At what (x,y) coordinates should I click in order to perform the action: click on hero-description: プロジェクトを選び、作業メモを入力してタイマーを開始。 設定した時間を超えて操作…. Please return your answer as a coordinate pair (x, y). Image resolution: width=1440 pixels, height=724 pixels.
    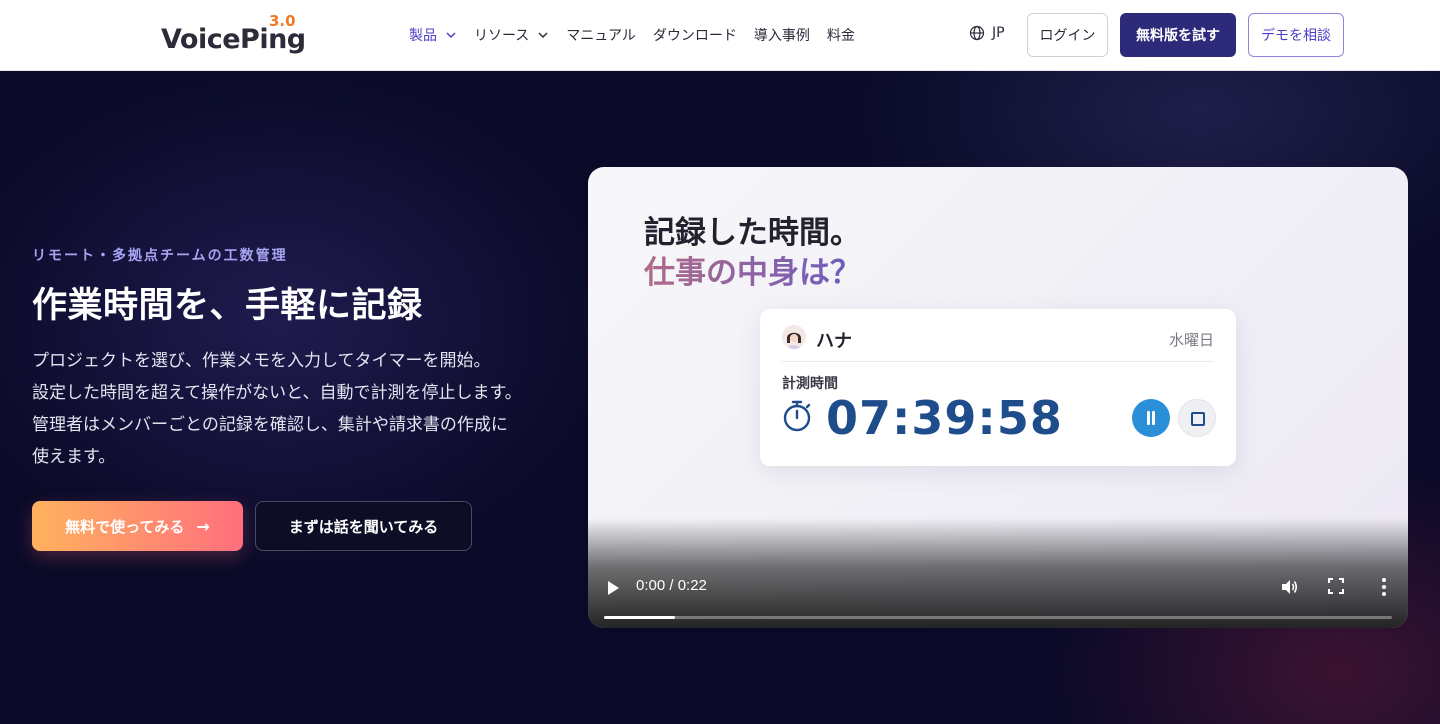
    Looking at the image, I should click on (297, 409).